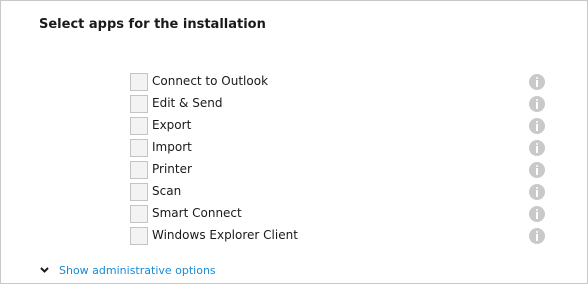 This screenshot has width=588, height=284. I want to click on app-label: Windows Explorer Client, so click(225, 235).